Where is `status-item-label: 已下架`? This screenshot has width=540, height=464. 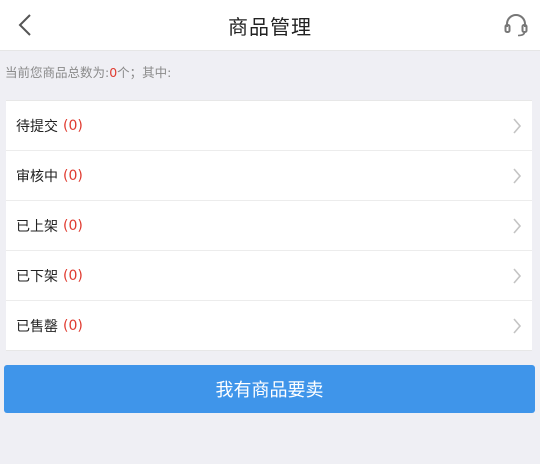
status-item-label: 已下架 is located at coordinates (37, 276).